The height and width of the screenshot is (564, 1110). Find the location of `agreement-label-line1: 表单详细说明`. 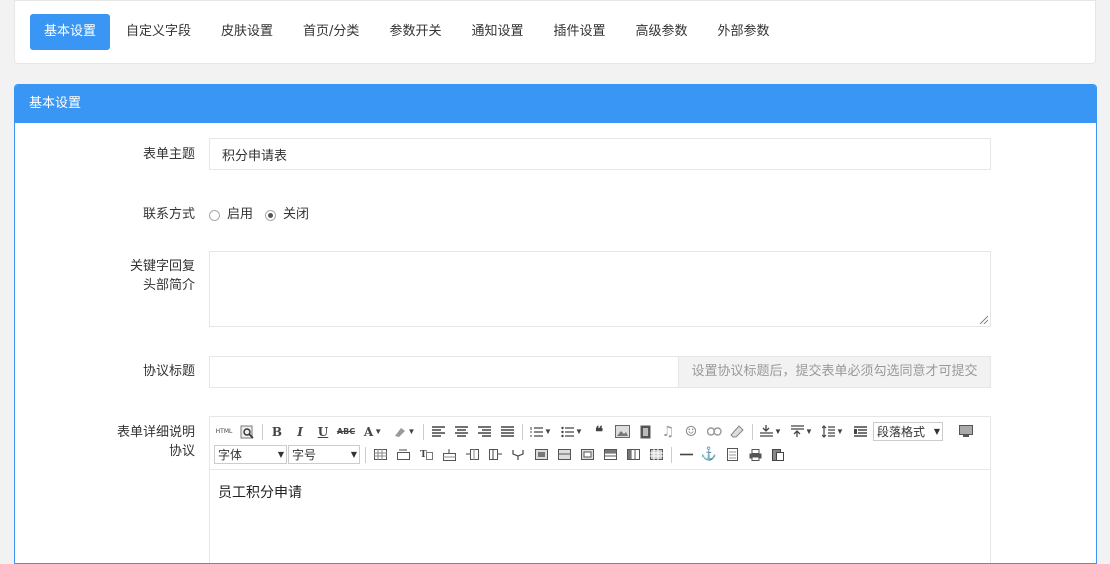

agreement-label-line1: 表单详细说明 is located at coordinates (155, 432).